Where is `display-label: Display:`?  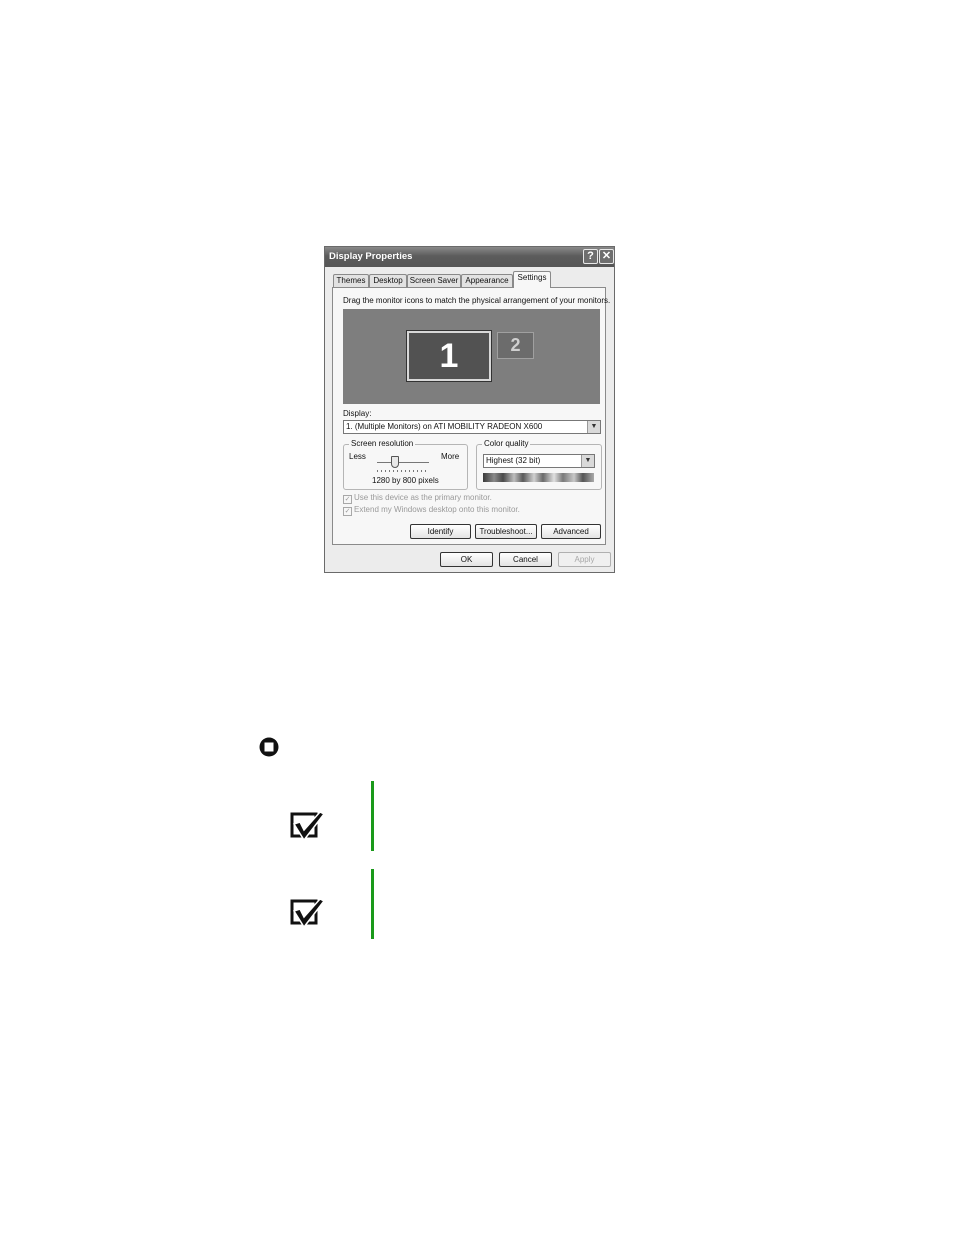
display-label: Display: is located at coordinates (357, 413).